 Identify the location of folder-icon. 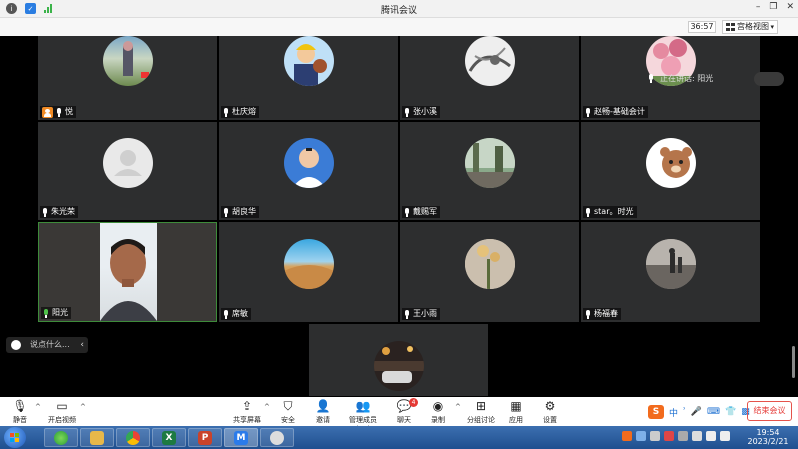
(97, 437).